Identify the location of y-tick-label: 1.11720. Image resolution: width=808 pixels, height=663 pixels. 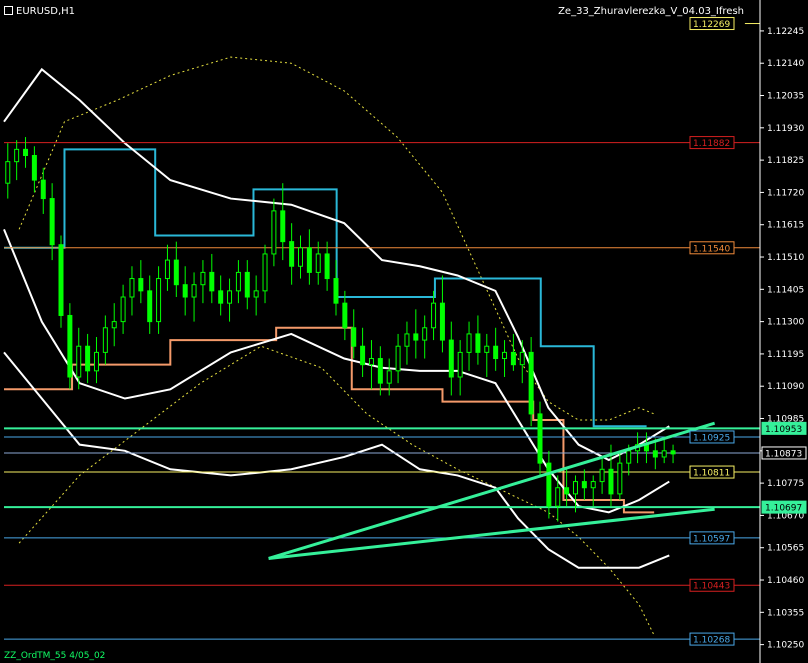
(785, 193).